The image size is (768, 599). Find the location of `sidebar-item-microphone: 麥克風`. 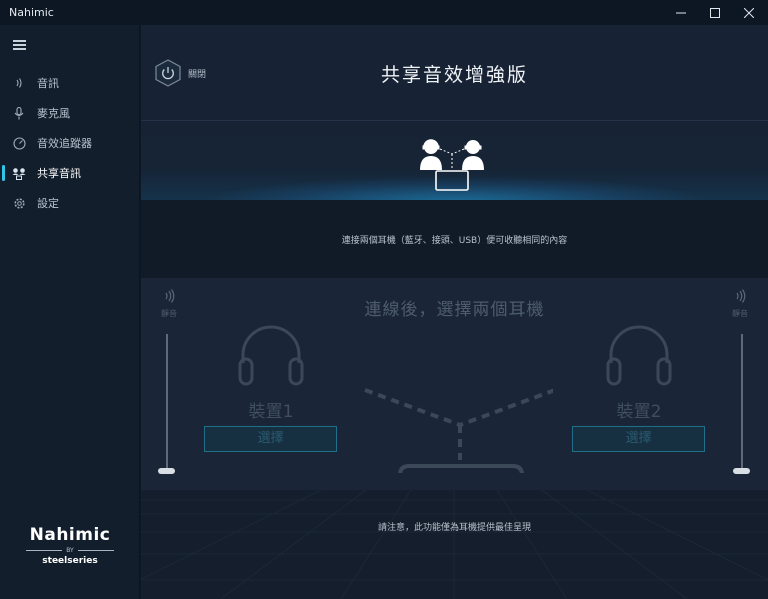

sidebar-item-microphone: 麥克風 is located at coordinates (70, 113).